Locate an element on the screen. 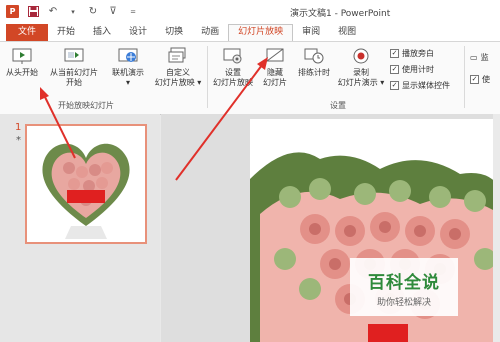  annotation-arrow-to-from-beginning is located at coordinates (59, 126).